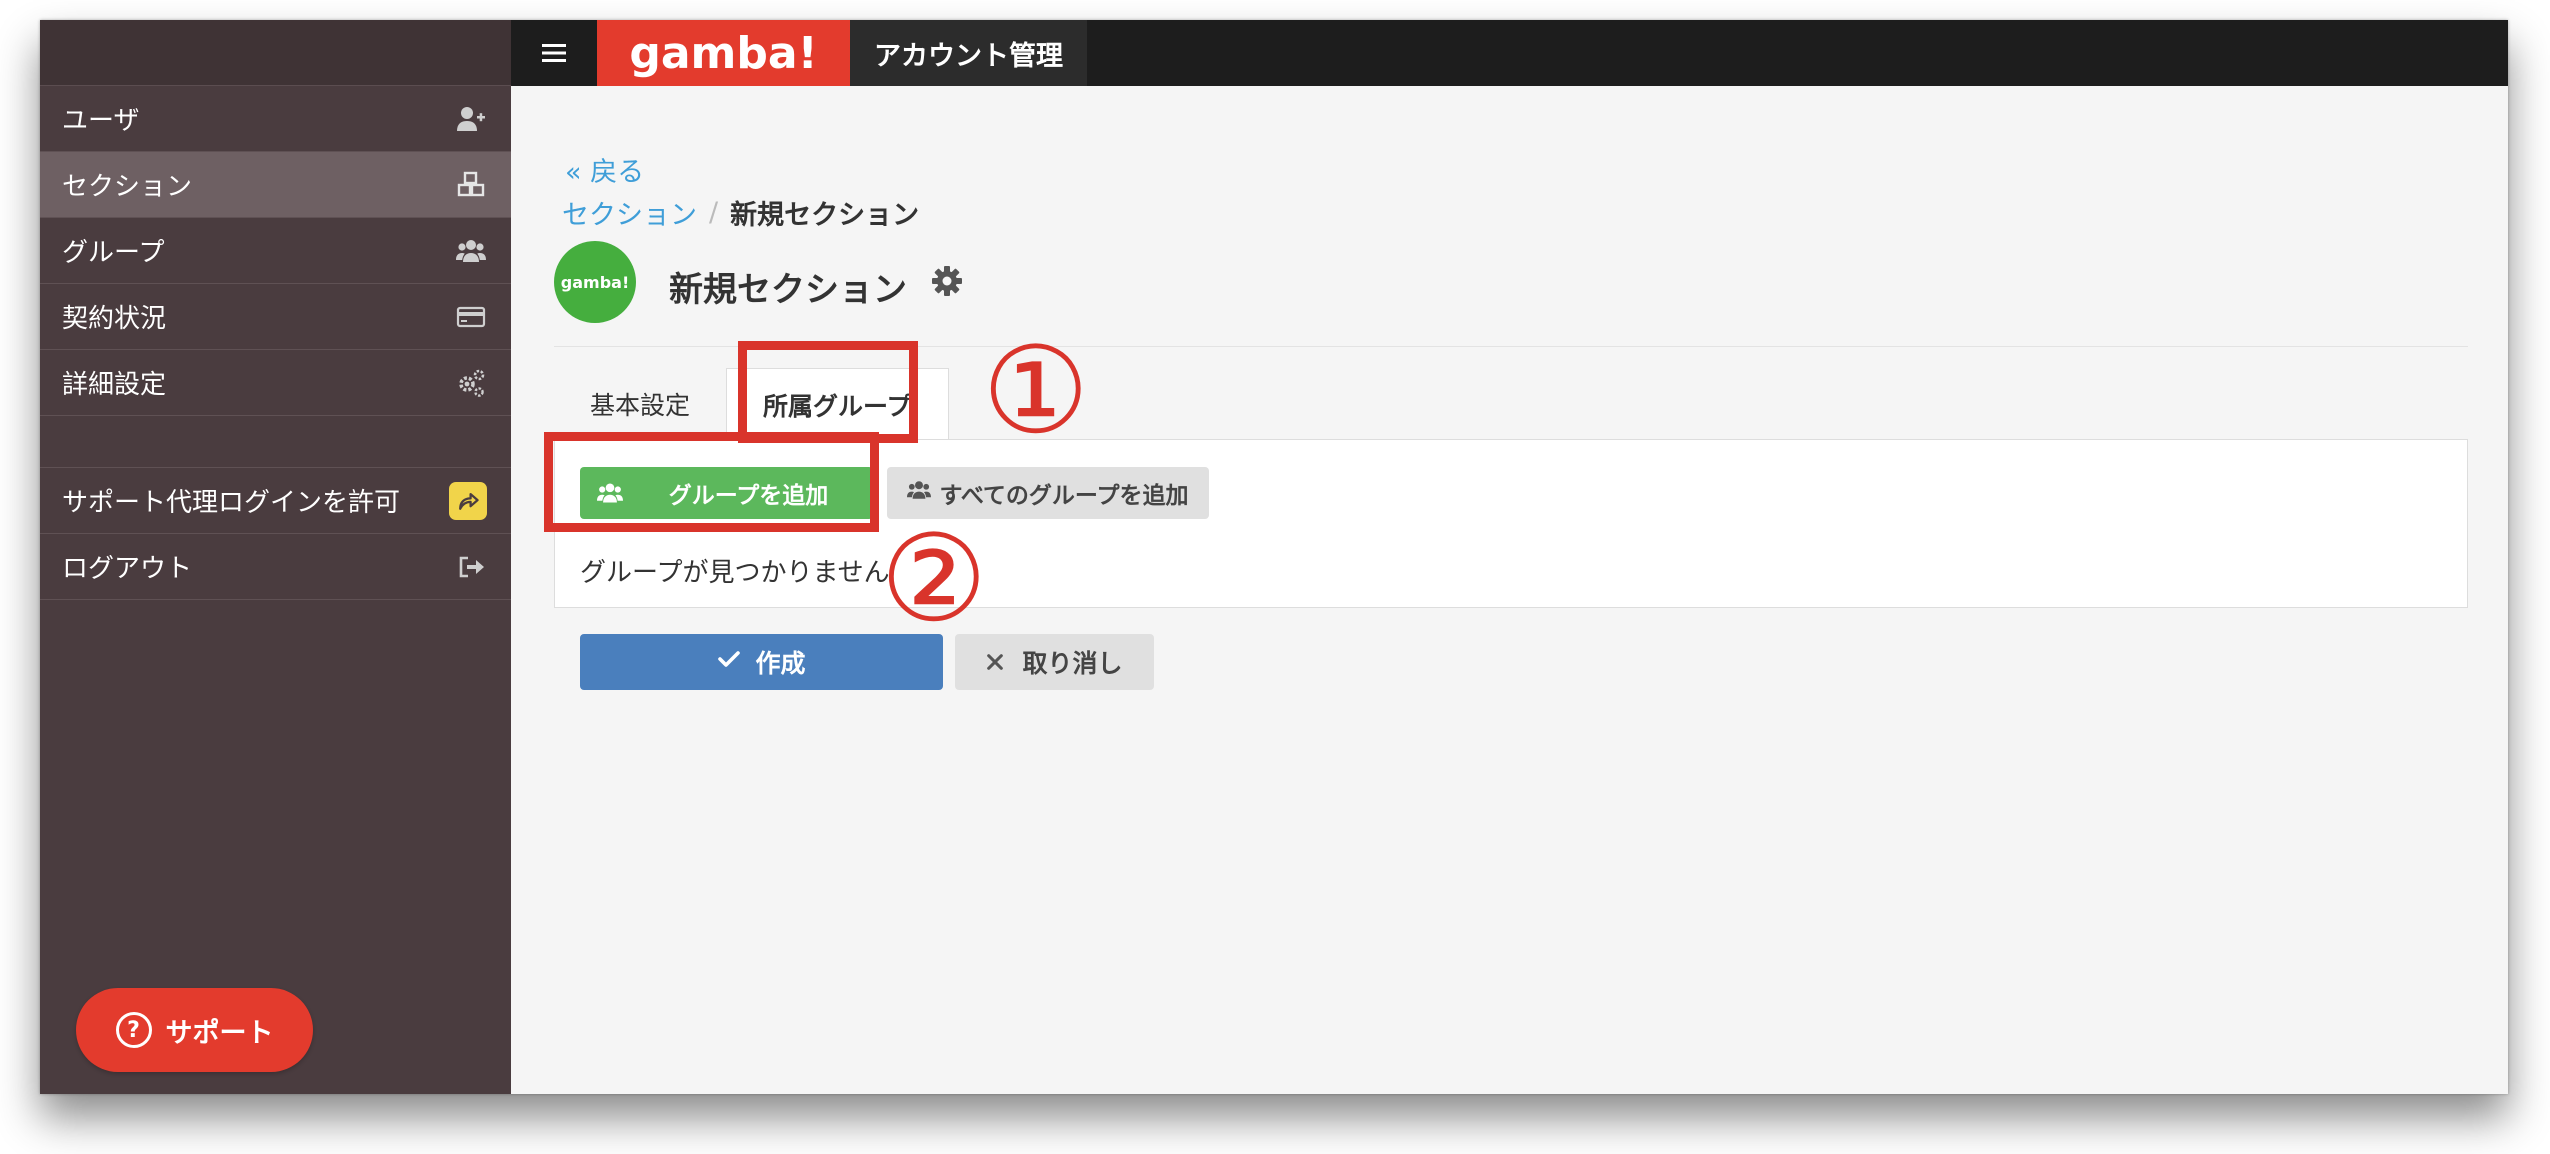 The height and width of the screenshot is (1154, 2550). Describe the element at coordinates (723, 53) in the screenshot. I see `brand-logo: gamba!` at that location.